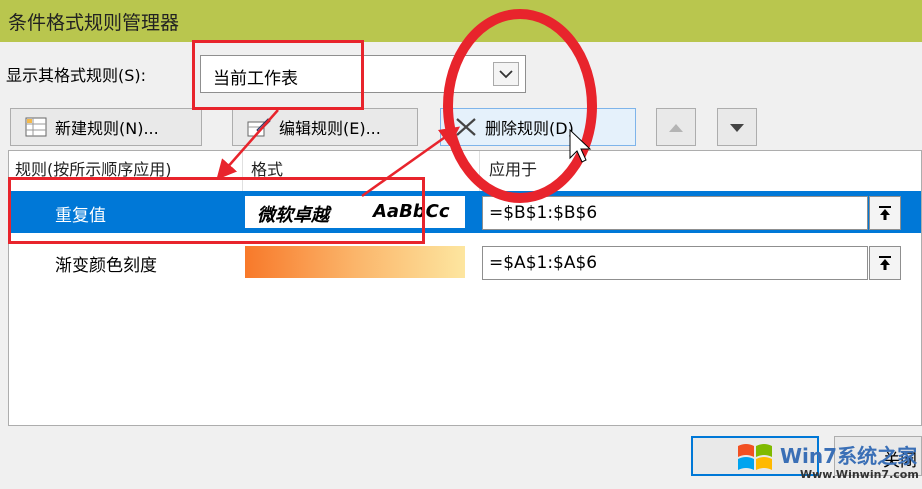 This screenshot has height=489, width=922. What do you see at coordinates (520, 106) in the screenshot?
I see `annotation-circle` at bounding box center [520, 106].